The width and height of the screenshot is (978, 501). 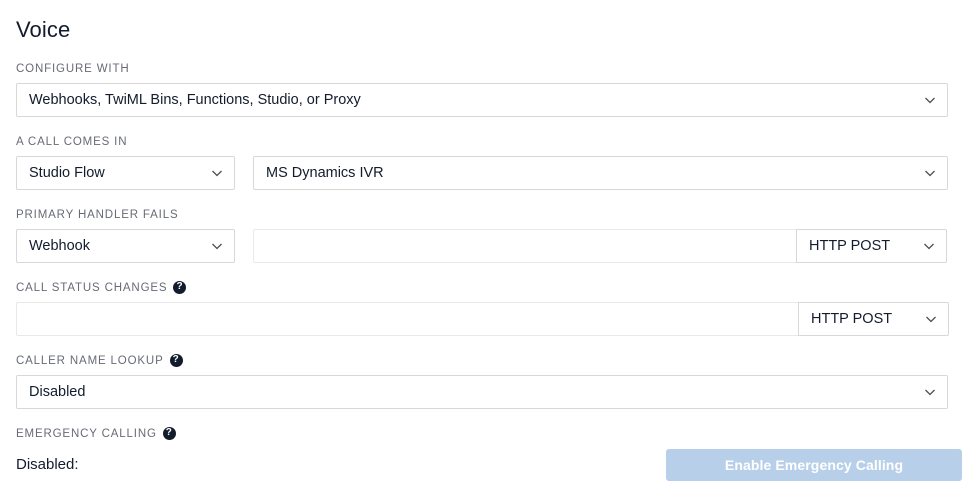 I want to click on a-call-comes-in-handler-value: Studio Flow, so click(x=67, y=173).